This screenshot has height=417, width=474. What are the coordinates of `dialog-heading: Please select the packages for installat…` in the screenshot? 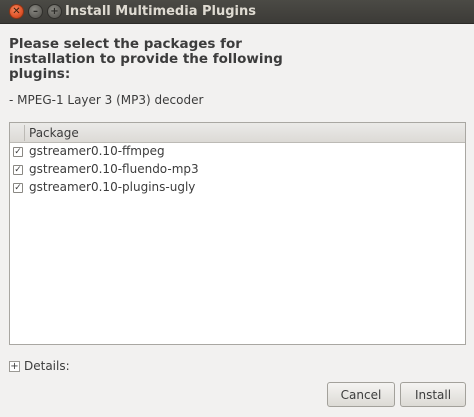 It's located at (146, 59).